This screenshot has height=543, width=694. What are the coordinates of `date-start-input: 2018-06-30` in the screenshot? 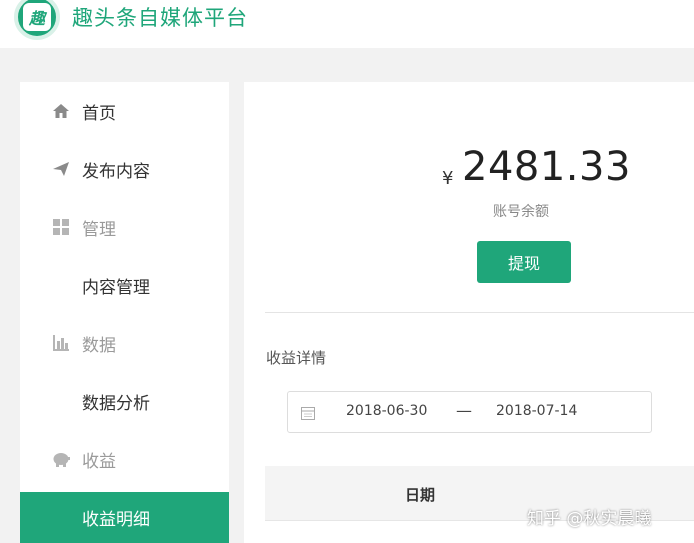 It's located at (386, 411).